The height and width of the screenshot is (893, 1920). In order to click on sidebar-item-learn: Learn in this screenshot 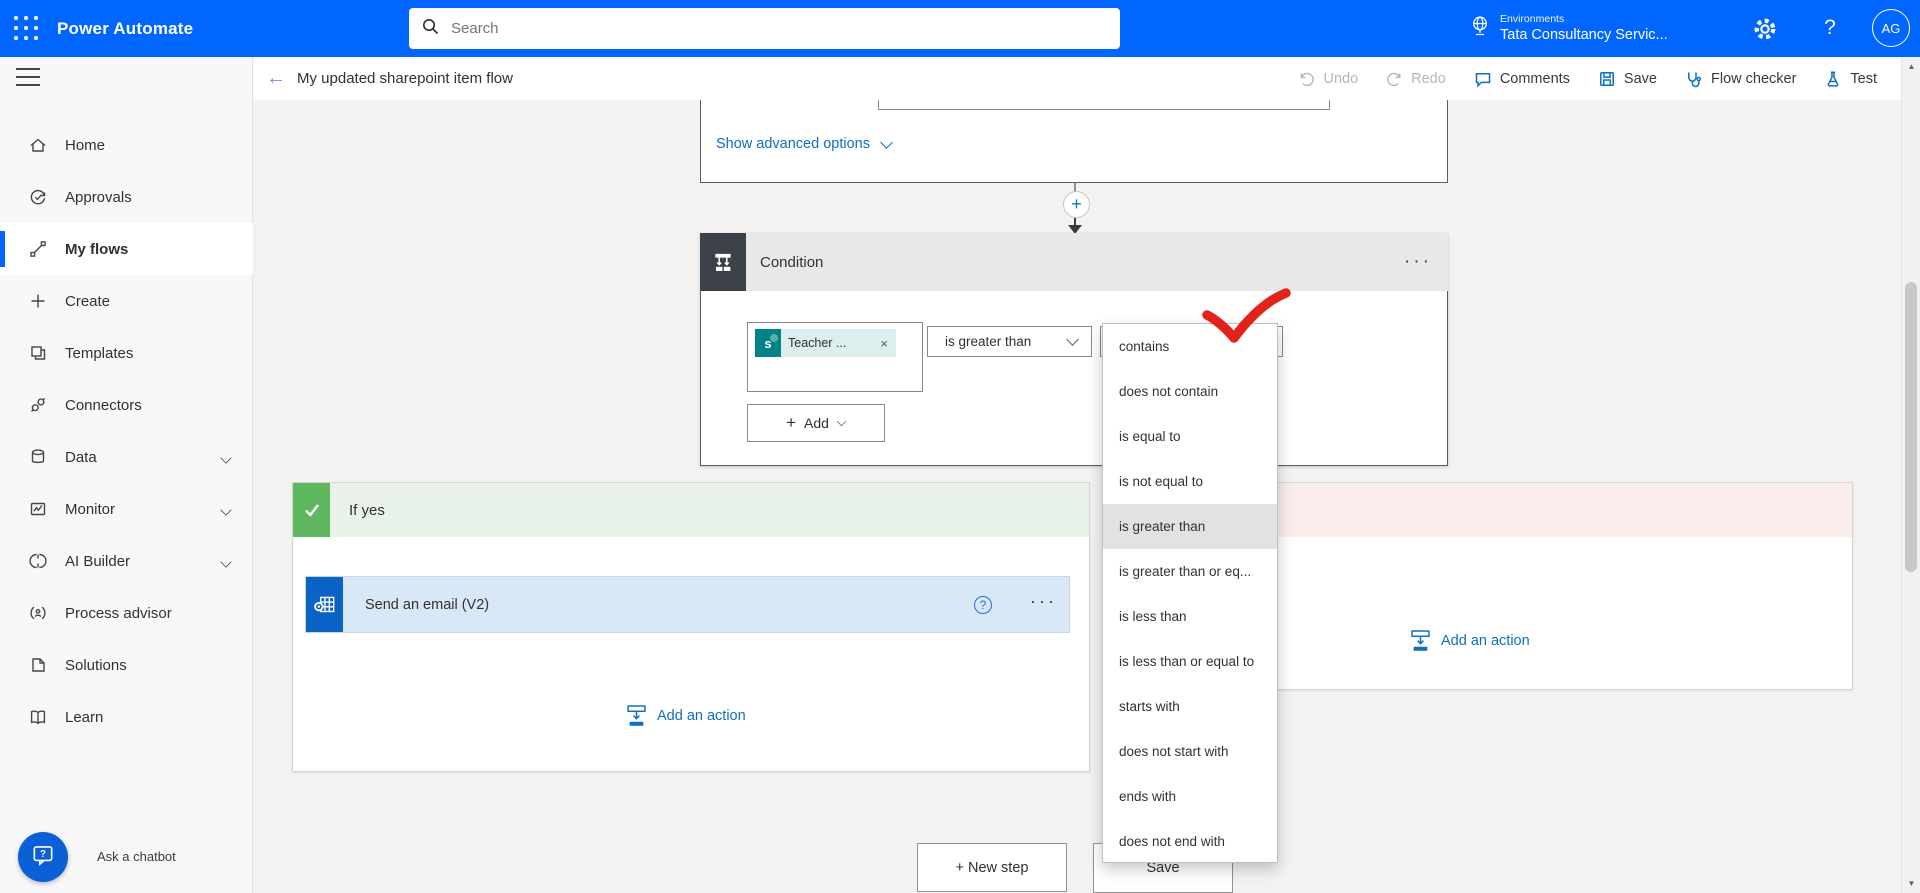, I will do `click(126, 717)`.